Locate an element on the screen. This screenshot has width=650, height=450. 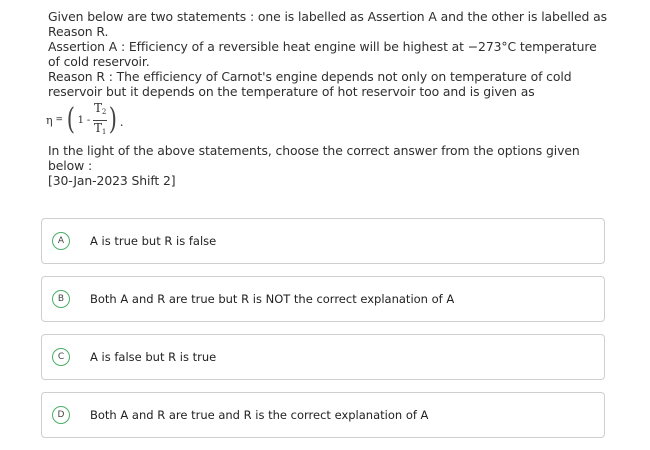
option-a-text: A is true but R is false is located at coordinates (153, 241).